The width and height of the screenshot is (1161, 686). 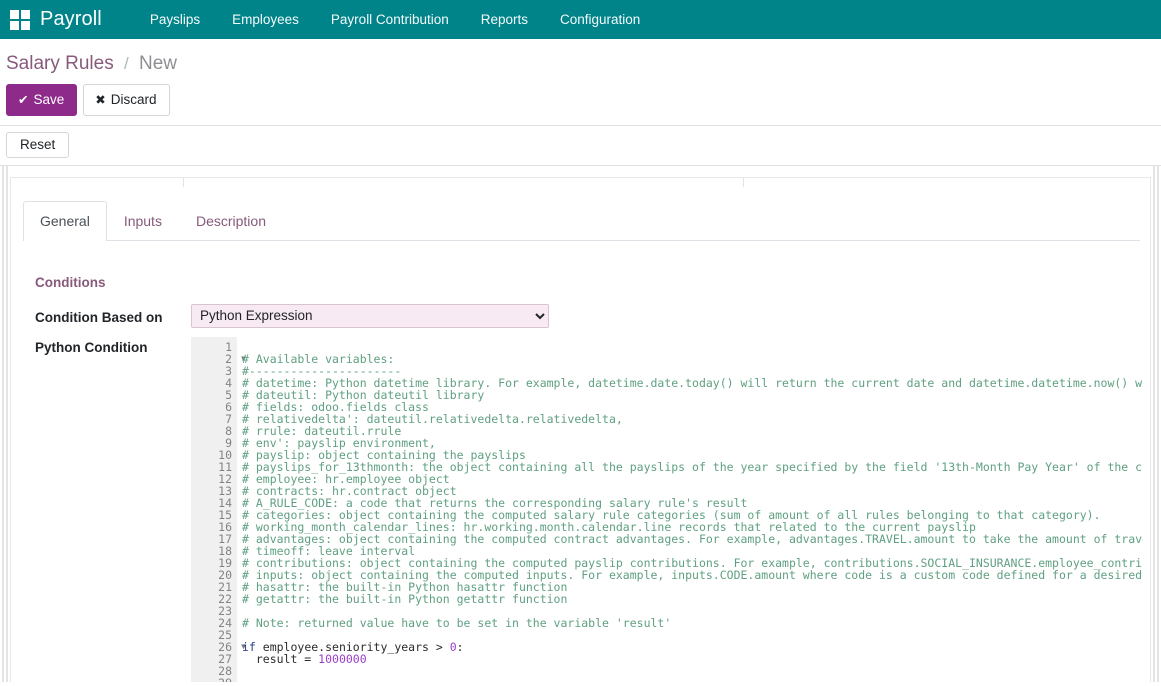 I want to click on nav-item-employees: Employees, so click(x=265, y=19).